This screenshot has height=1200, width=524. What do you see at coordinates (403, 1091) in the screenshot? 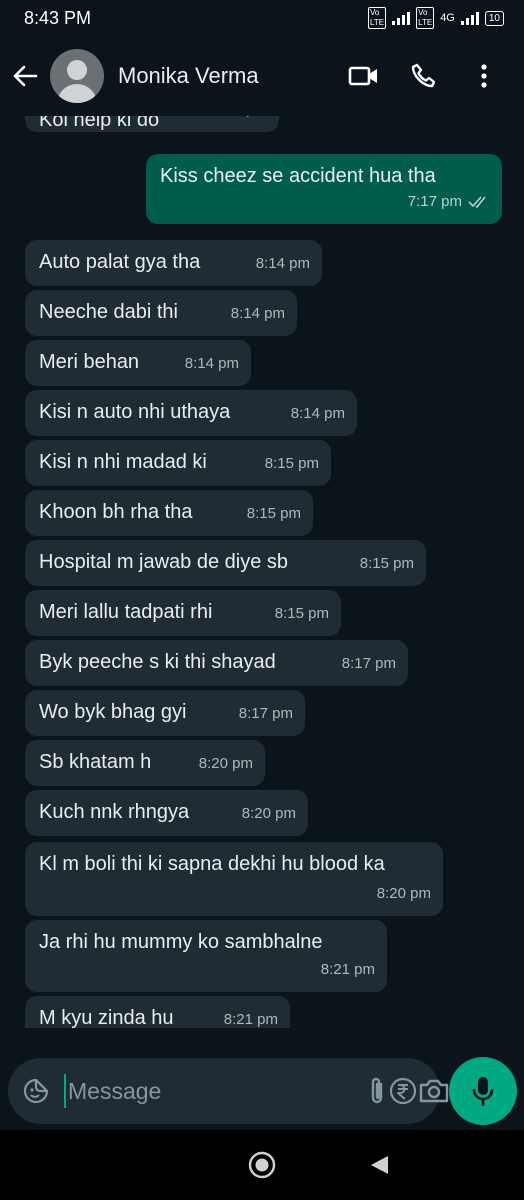
I see `rupee-icon` at bounding box center [403, 1091].